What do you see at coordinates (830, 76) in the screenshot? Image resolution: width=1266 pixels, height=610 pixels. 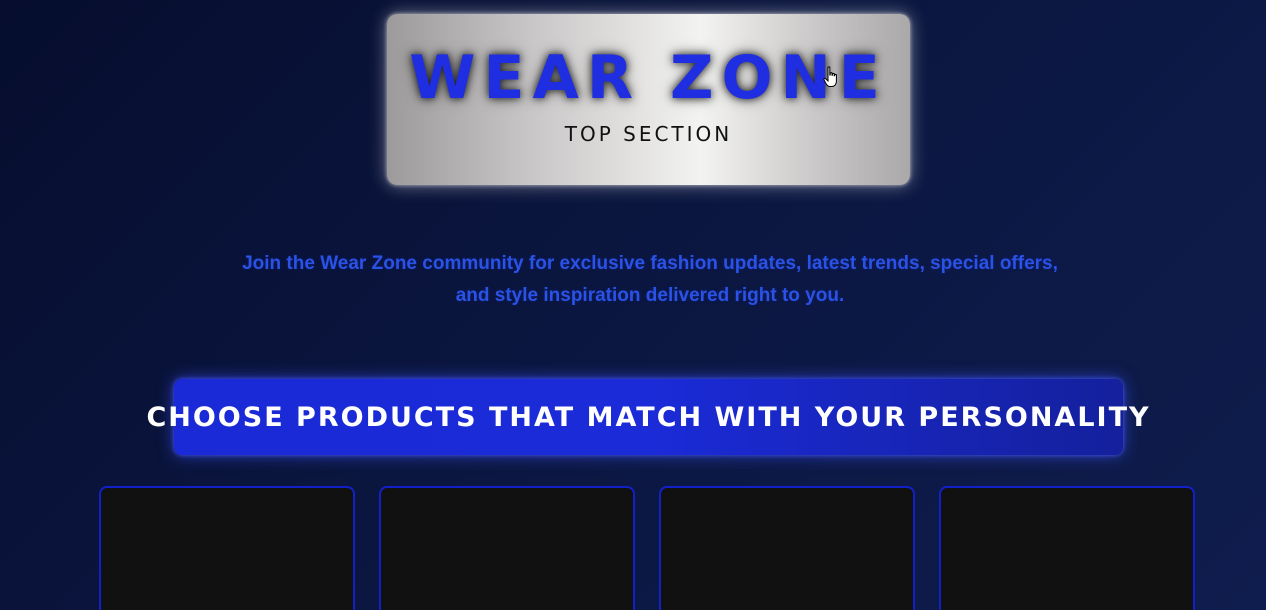 I see `hand-pointer-icon` at bounding box center [830, 76].